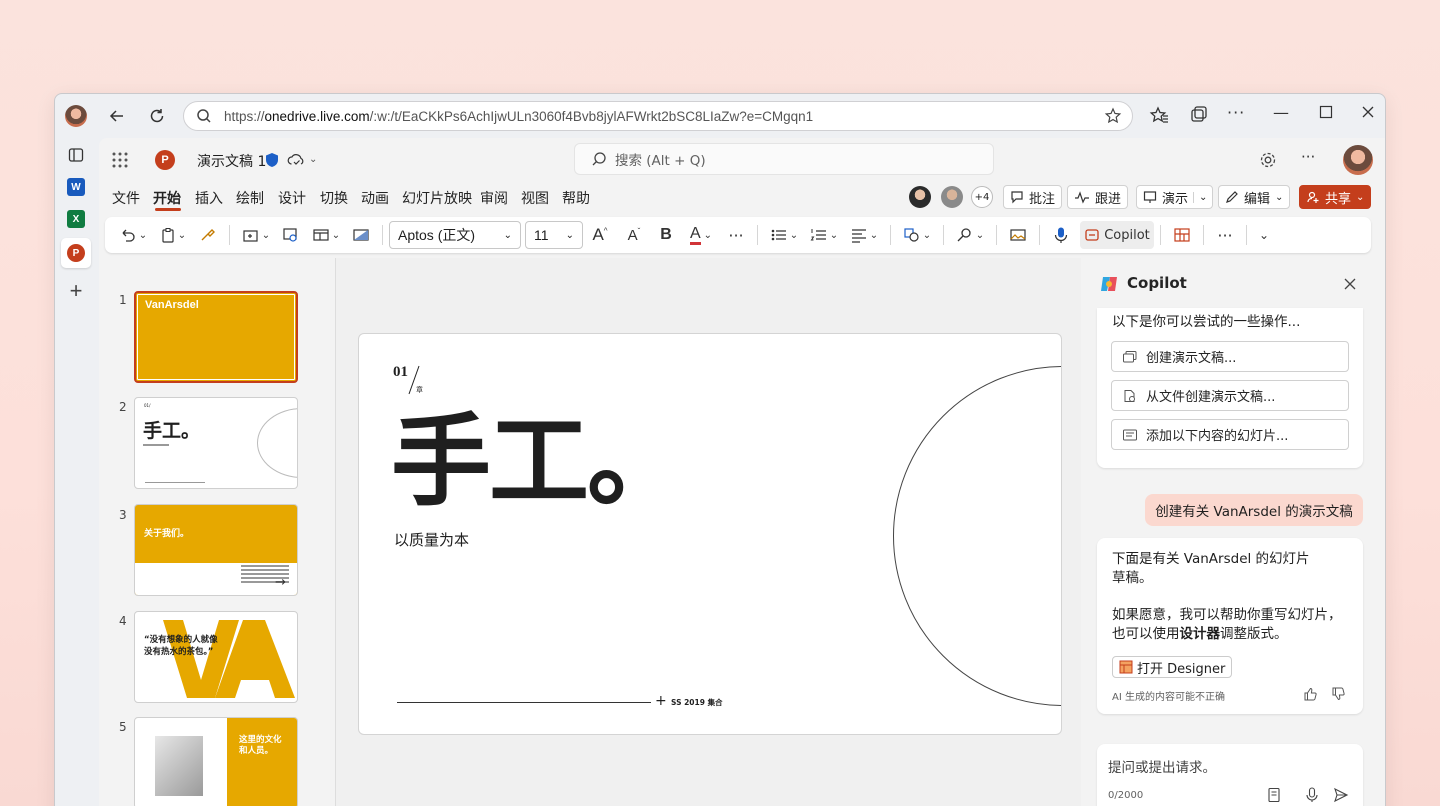 This screenshot has height=806, width=1440. Describe the element at coordinates (599, 159) in the screenshot. I see `search-icon` at that location.